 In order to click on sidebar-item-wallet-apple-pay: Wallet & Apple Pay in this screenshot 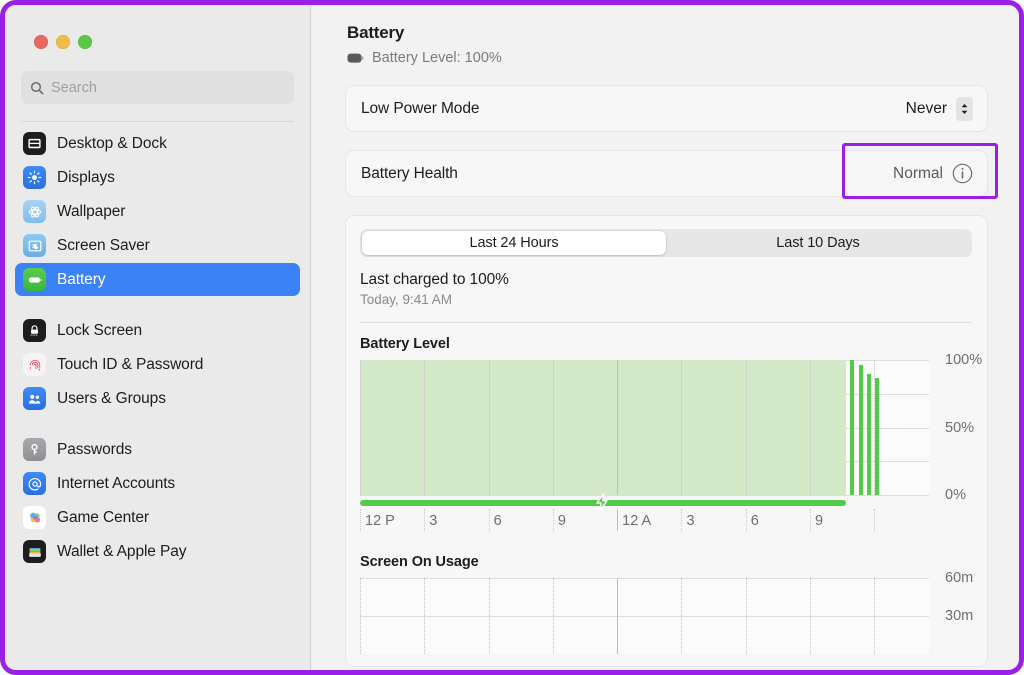, I will do `click(157, 551)`.